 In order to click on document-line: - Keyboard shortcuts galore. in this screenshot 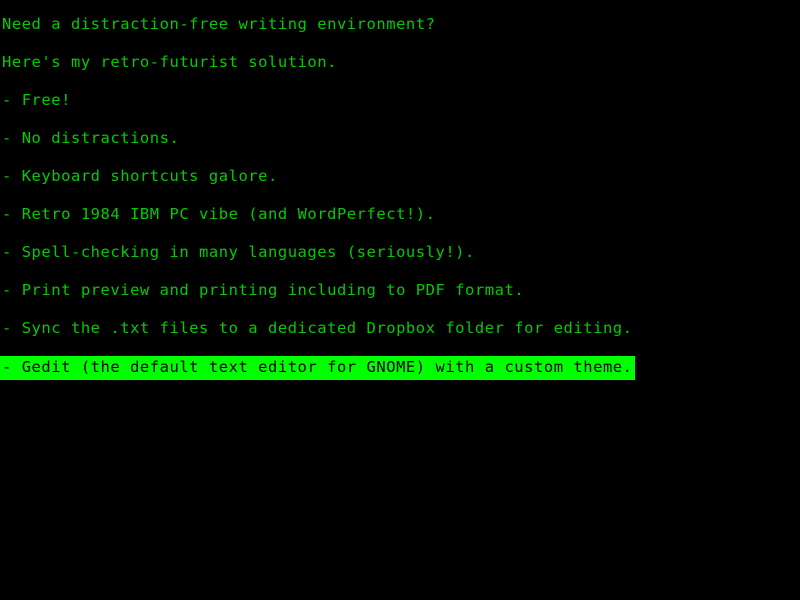, I will do `click(400, 185)`.